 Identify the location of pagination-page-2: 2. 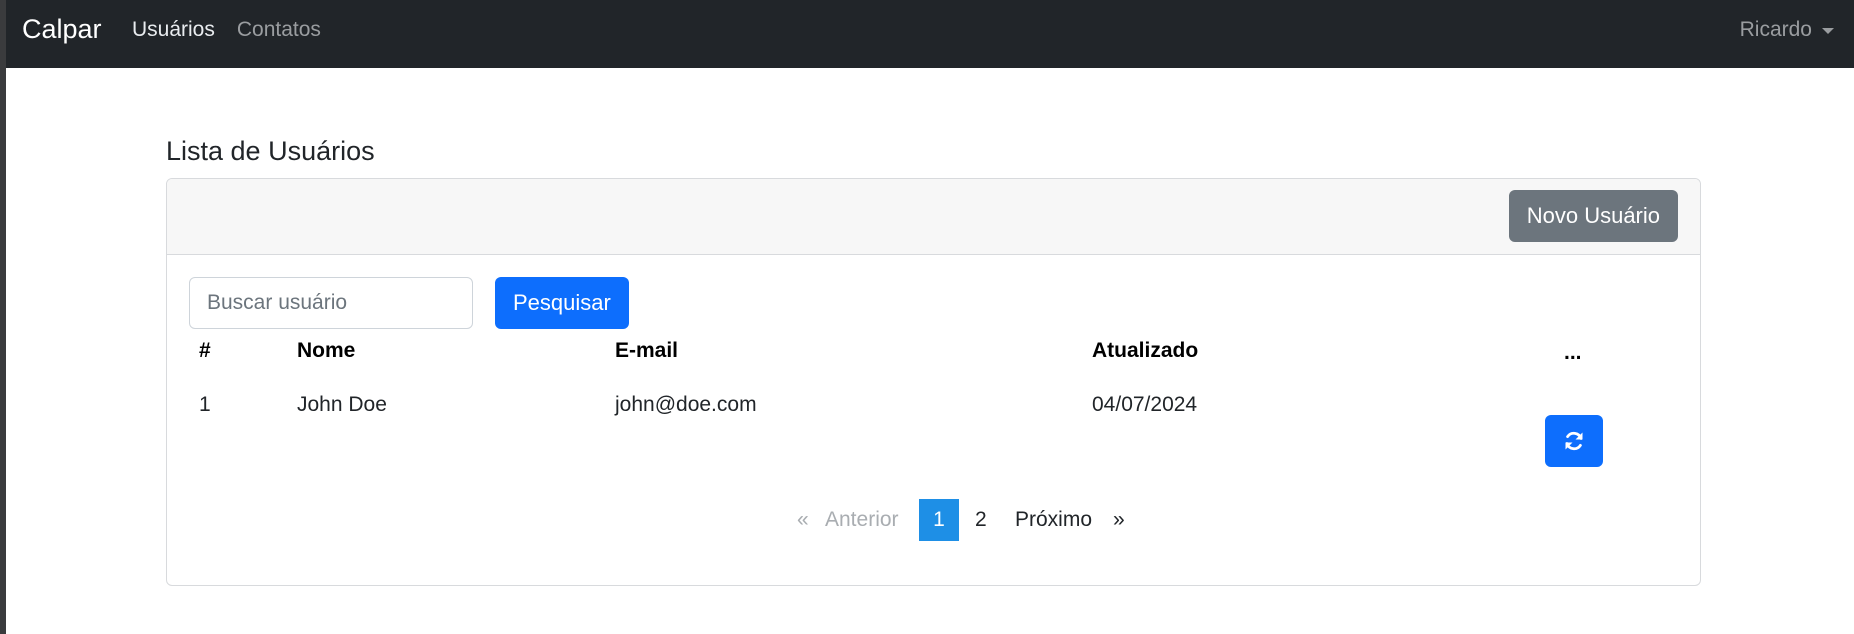
(981, 520).